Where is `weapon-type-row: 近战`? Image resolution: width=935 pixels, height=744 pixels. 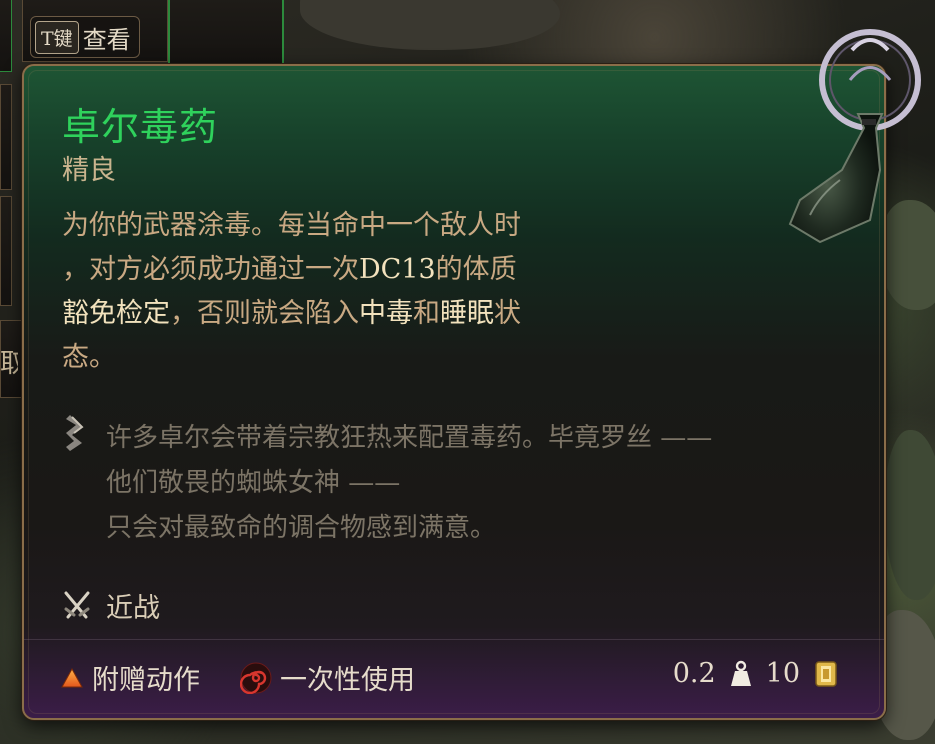 weapon-type-row: 近战 is located at coordinates (111, 605).